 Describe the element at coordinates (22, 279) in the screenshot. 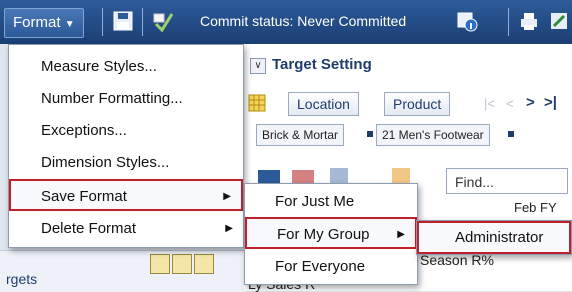

I see `left-panel-label: rgets` at that location.